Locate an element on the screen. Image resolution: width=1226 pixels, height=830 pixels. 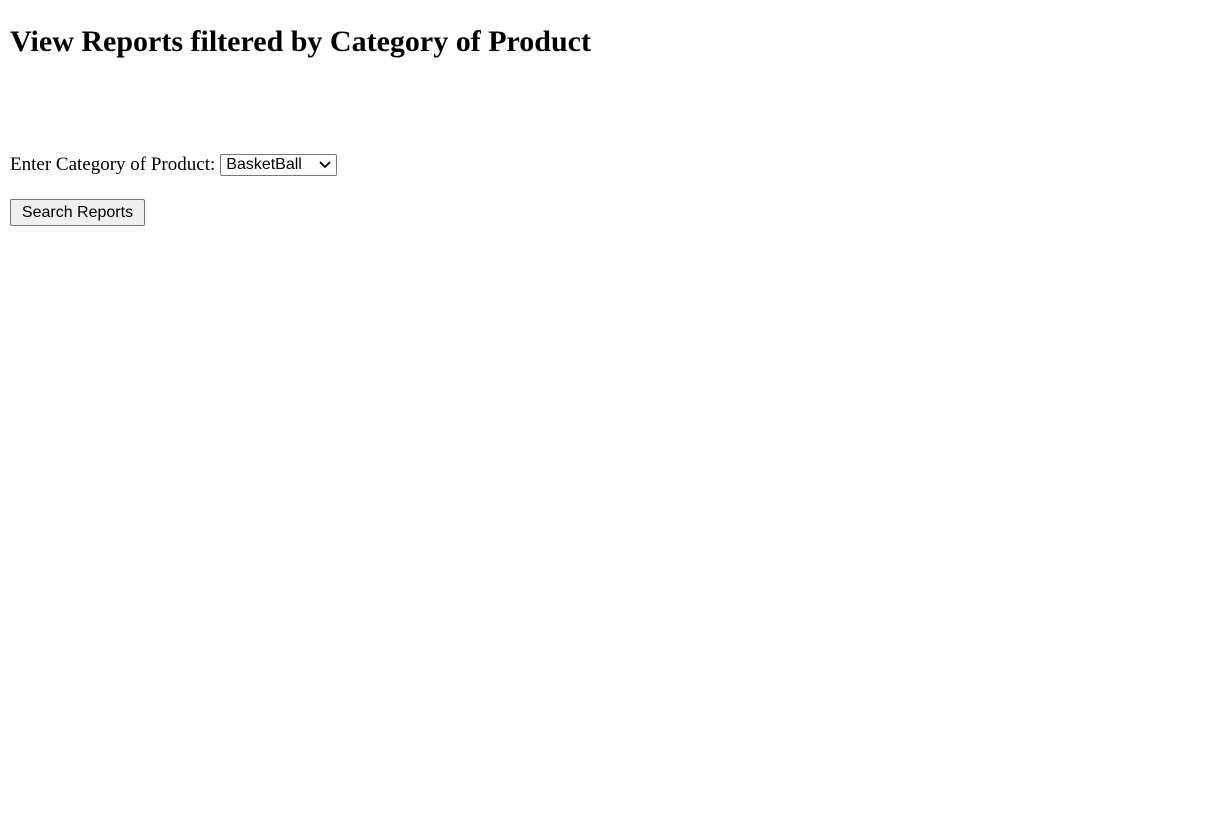
category-select-value: BasketBall is located at coordinates (264, 164).